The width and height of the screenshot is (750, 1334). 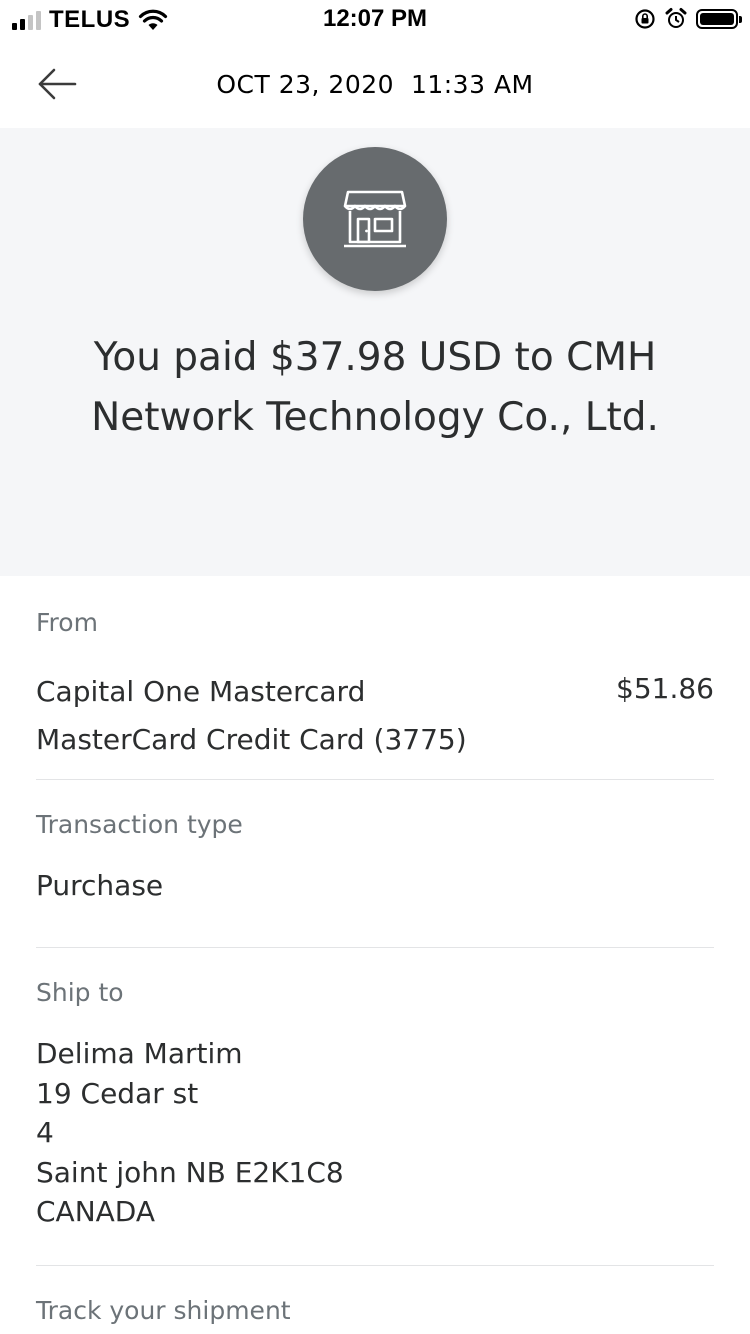 I want to click on transaction-date: OCT 23, 2020 11:33 AM, so click(x=375, y=84).